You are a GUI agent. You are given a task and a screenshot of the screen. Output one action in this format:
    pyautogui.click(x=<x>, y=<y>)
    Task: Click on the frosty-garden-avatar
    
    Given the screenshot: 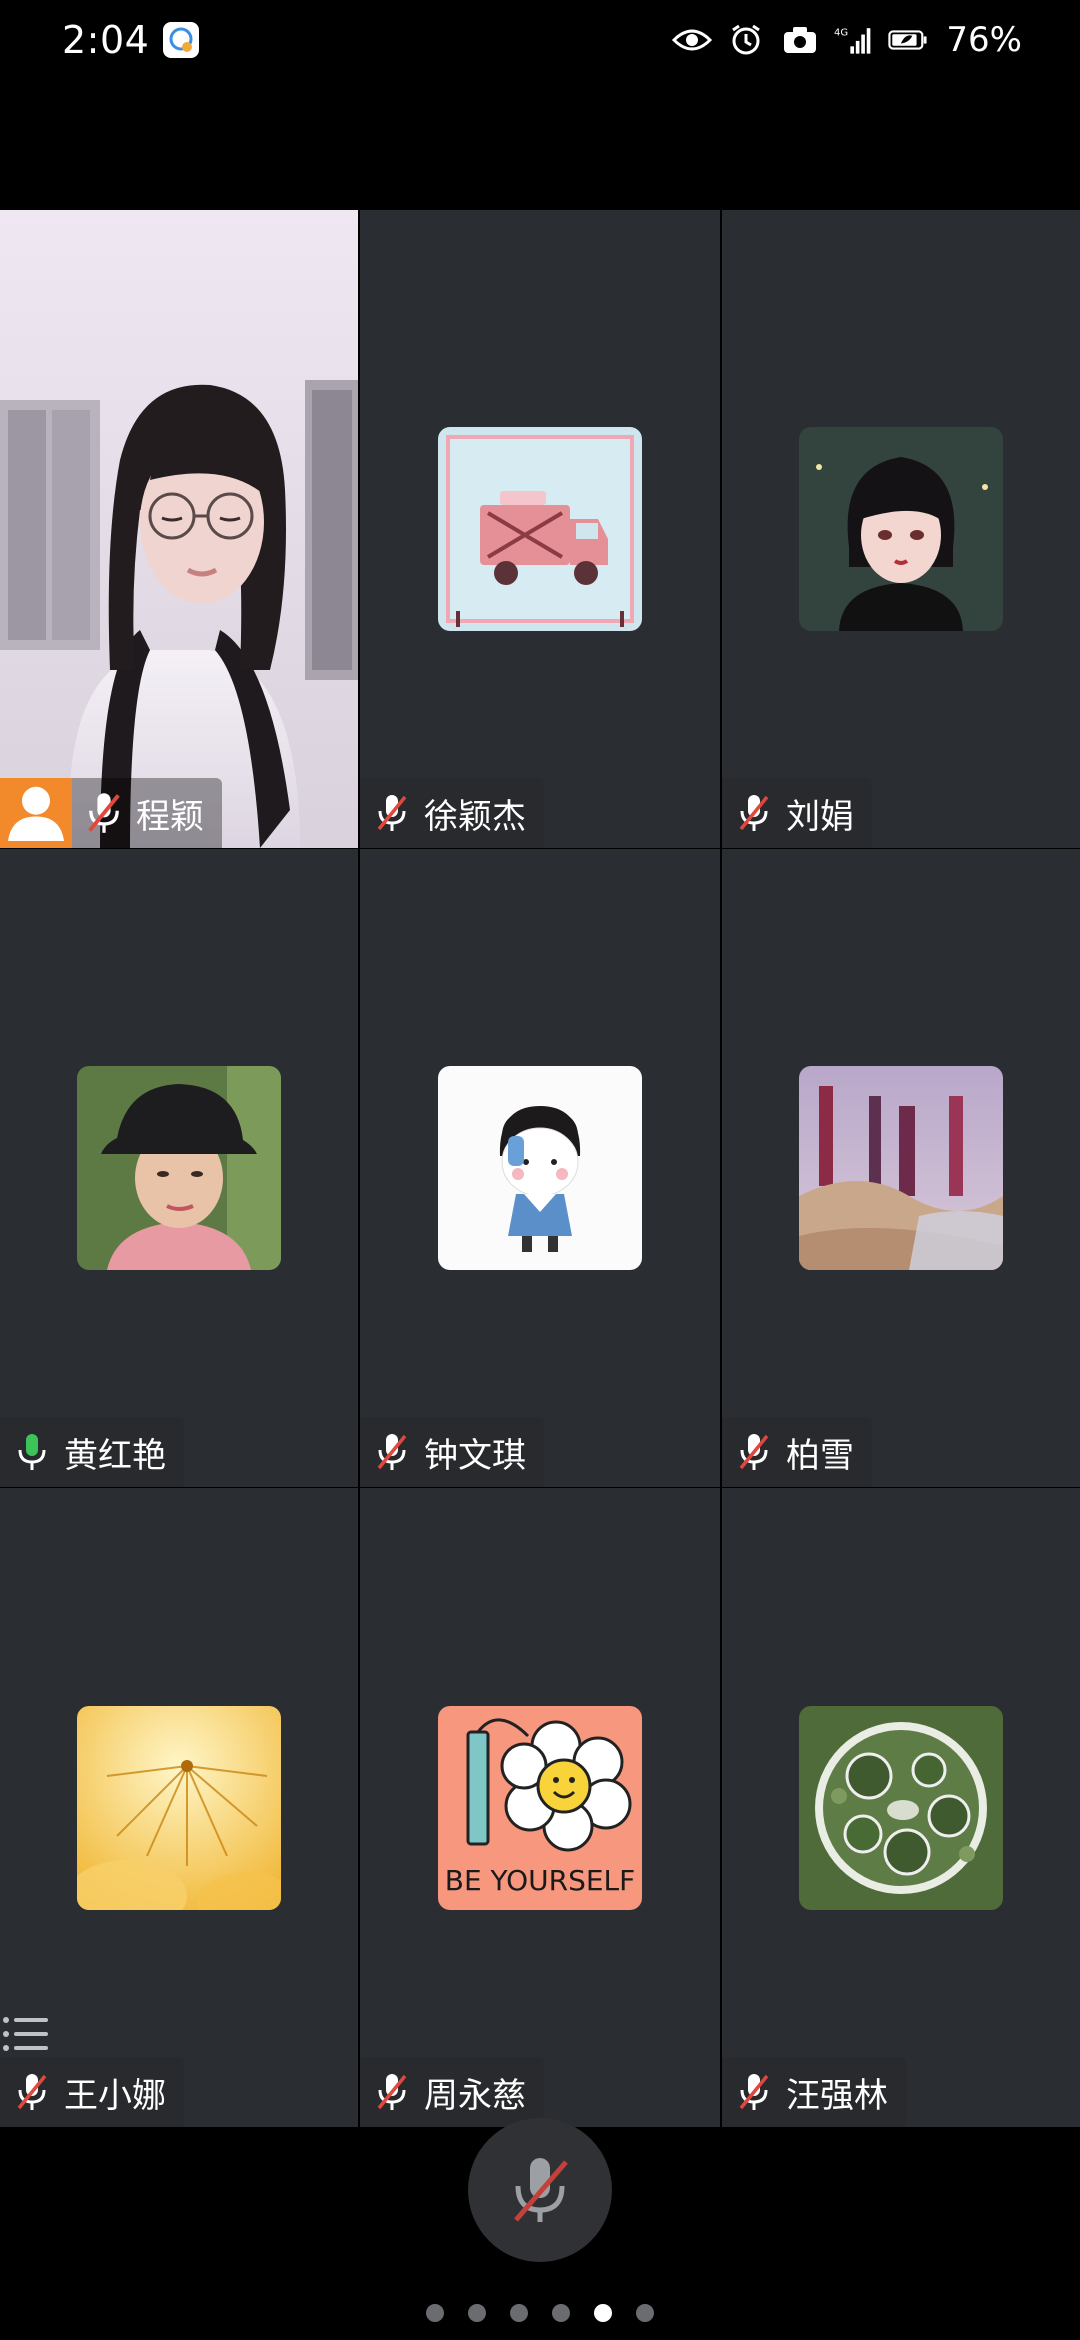 What is the action you would take?
    pyautogui.click(x=901, y=1168)
    